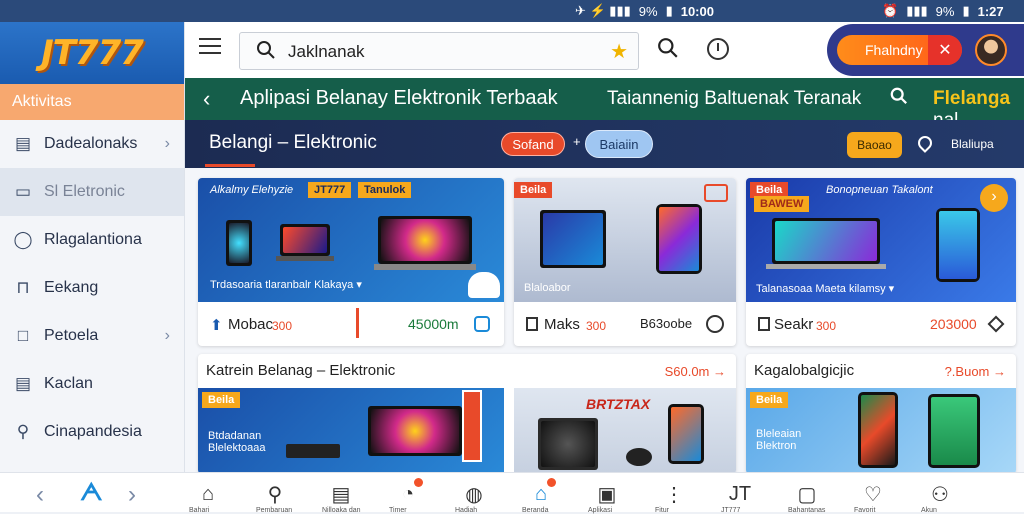 The height and width of the screenshot is (514, 1024). Describe the element at coordinates (512, 11) in the screenshot. I see `status-bar: ✈ ⚡ ▮▮▮ 9% ▮ 10:00 ⏰ ▮▮▮ 9% ▮ 1:27` at that location.